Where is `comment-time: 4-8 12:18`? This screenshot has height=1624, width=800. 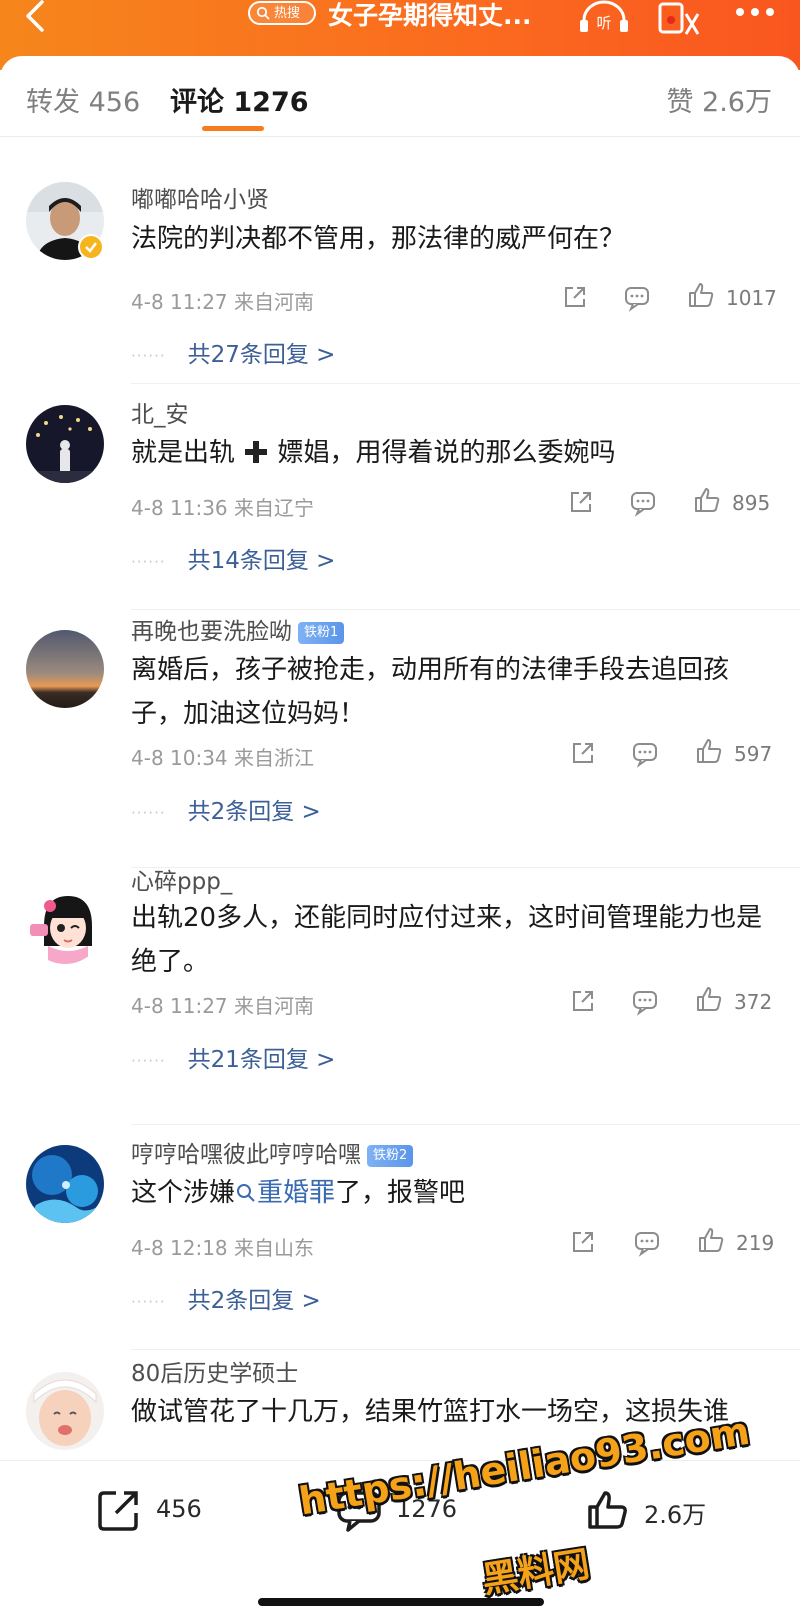 comment-time: 4-8 12:18 is located at coordinates (179, 1248).